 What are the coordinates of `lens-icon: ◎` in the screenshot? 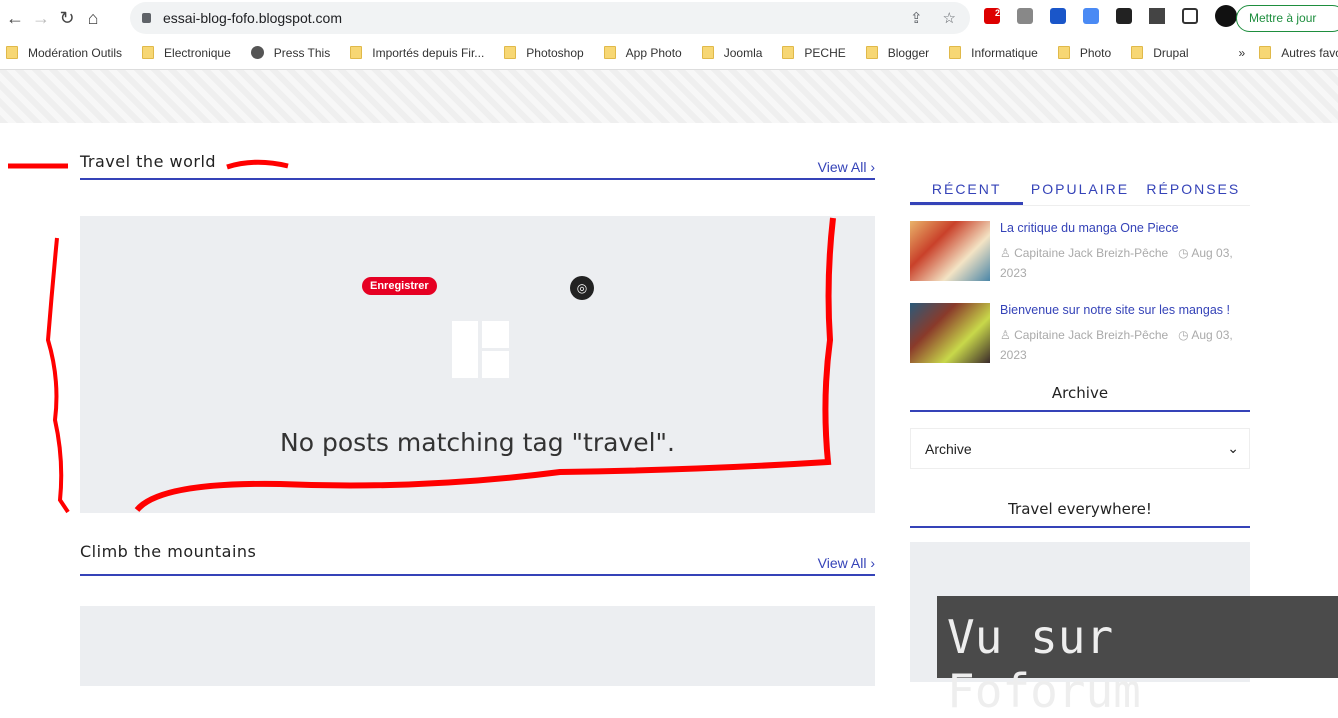 It's located at (582, 288).